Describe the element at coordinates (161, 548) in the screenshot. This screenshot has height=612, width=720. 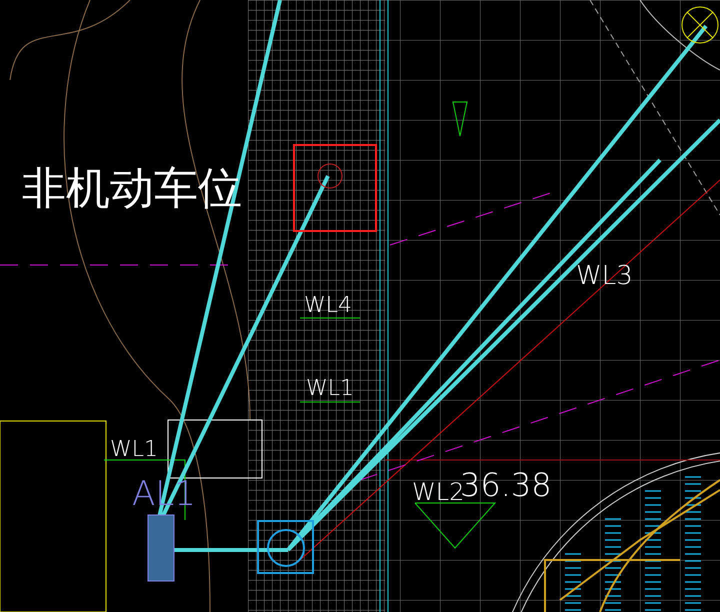
I see `panel-symbol` at that location.